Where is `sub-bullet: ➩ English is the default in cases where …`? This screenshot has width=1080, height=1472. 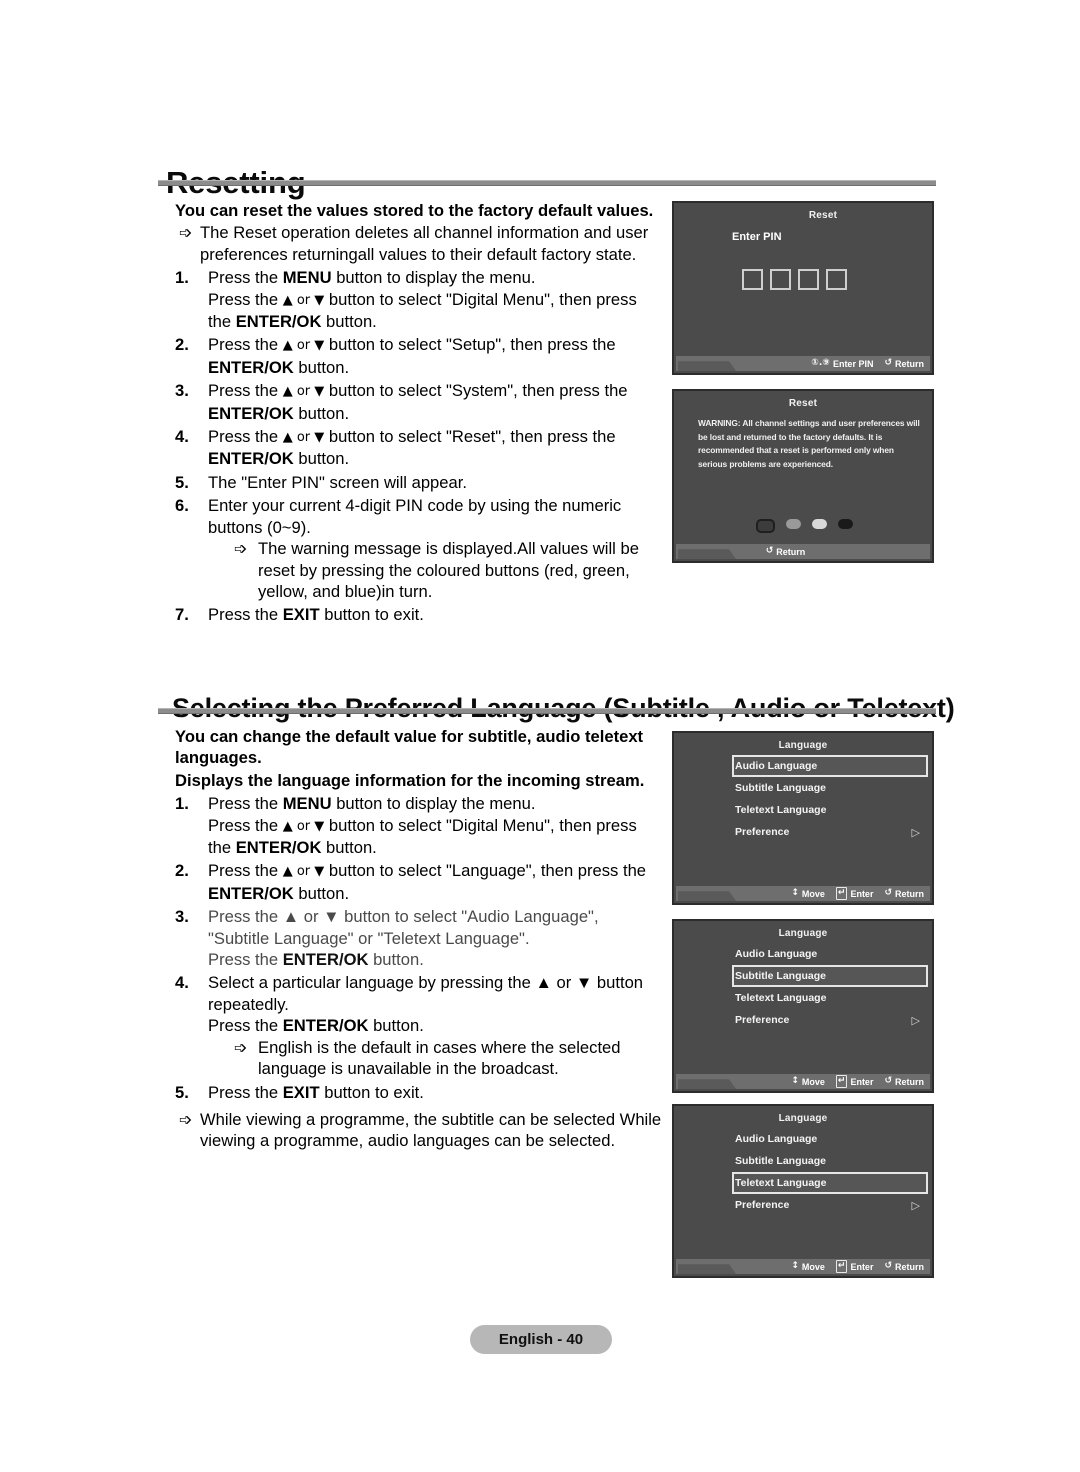 sub-bullet: ➩ English is the default in cases where … is located at coordinates (435, 1058).